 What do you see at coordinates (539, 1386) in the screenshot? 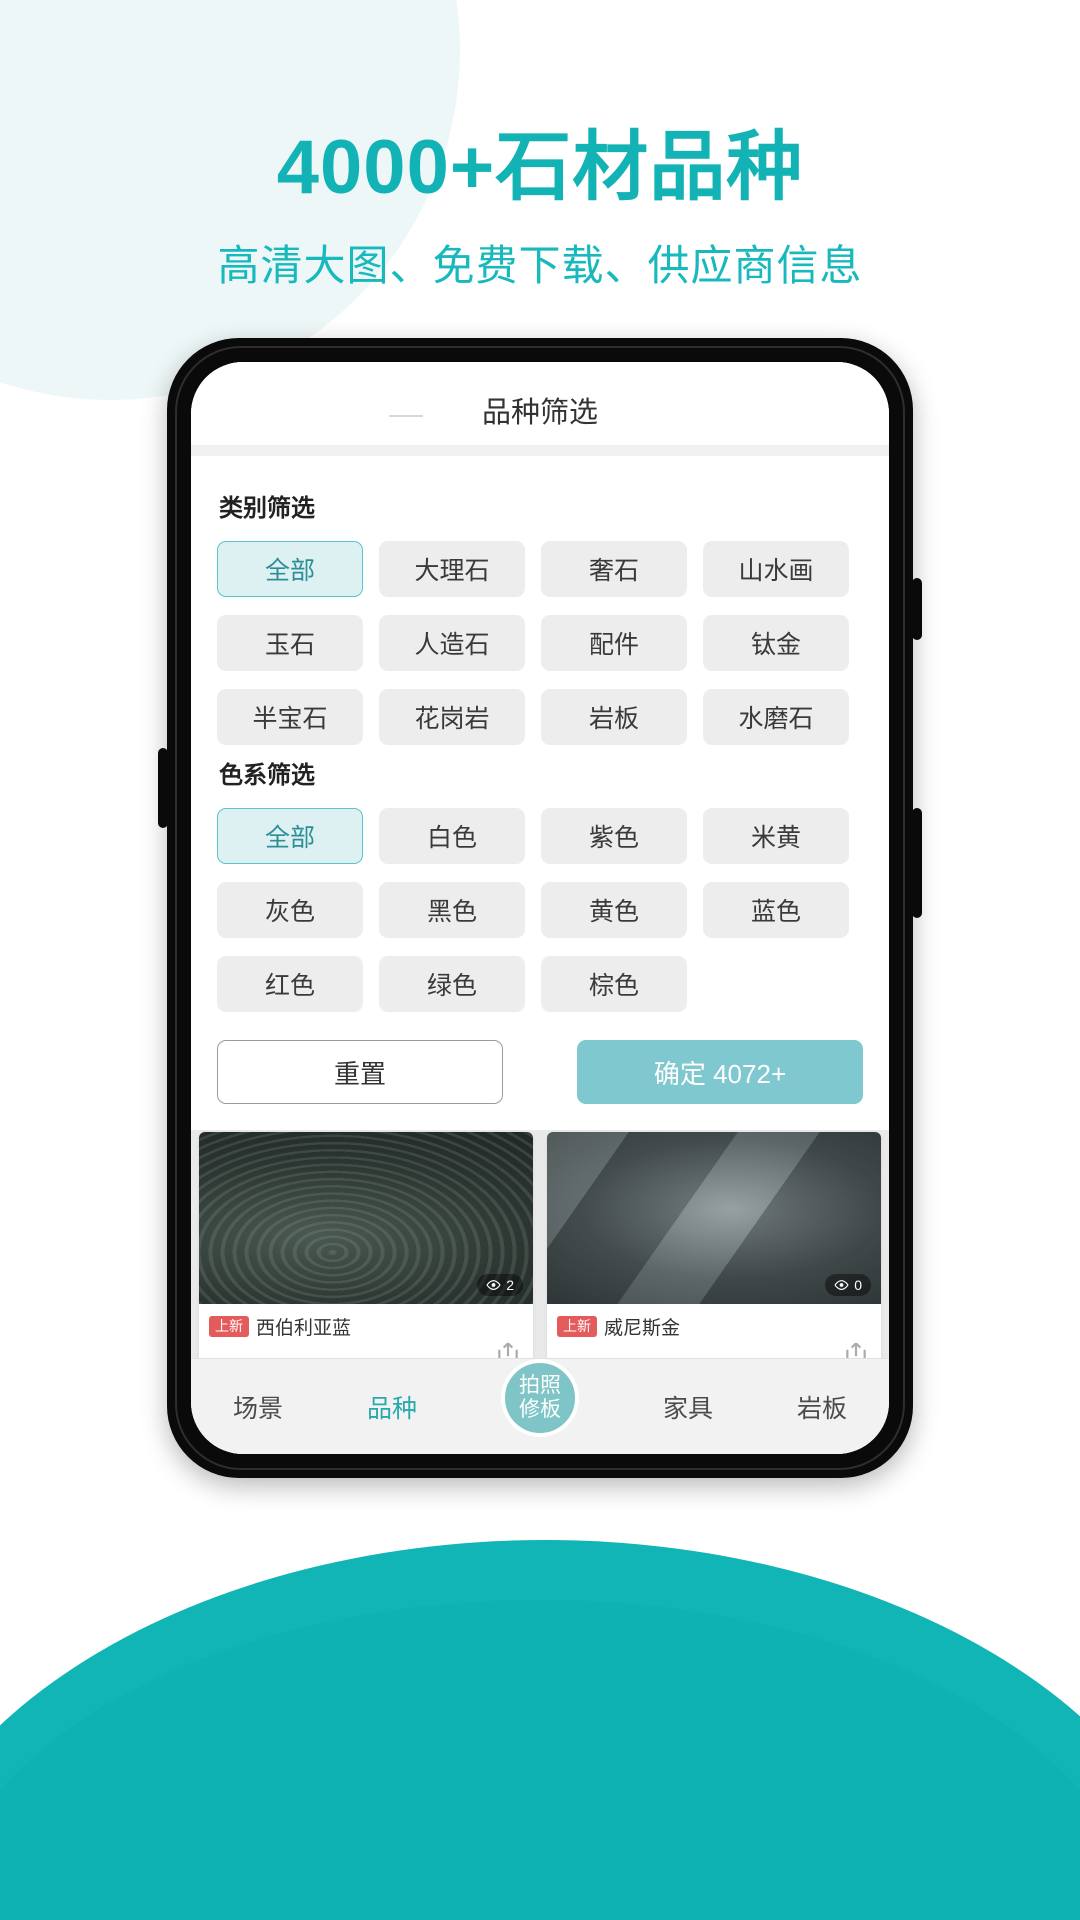
I see `tab-photo-edit-line1: 拍照` at bounding box center [539, 1386].